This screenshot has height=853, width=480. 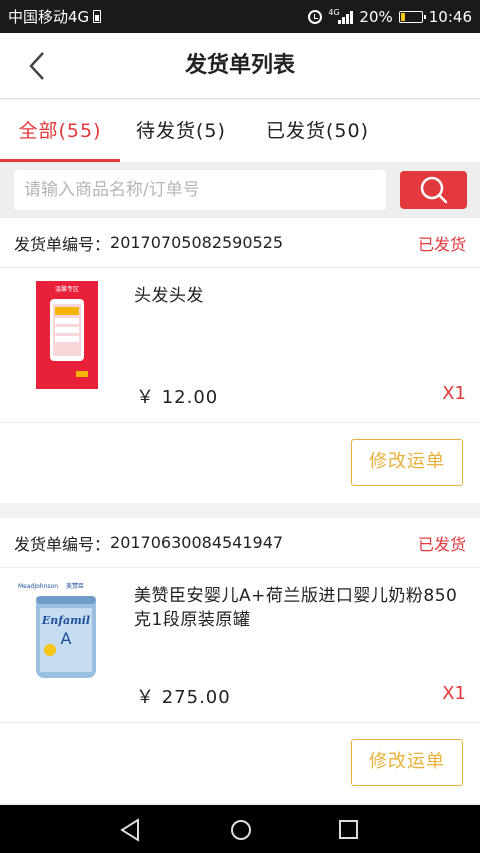 What do you see at coordinates (240, 16) in the screenshot?
I see `status-bar: 中国移动4G 4G 20% 10:46` at bounding box center [240, 16].